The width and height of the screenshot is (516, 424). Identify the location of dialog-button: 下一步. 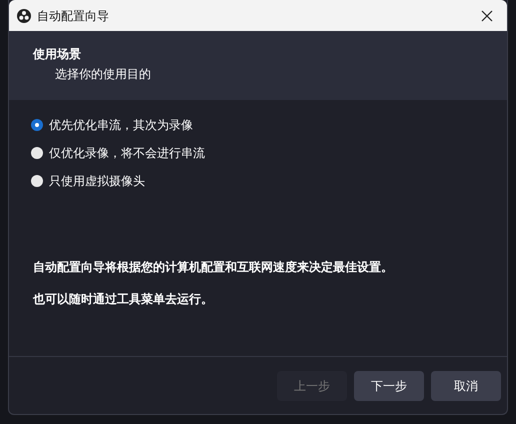
(389, 385).